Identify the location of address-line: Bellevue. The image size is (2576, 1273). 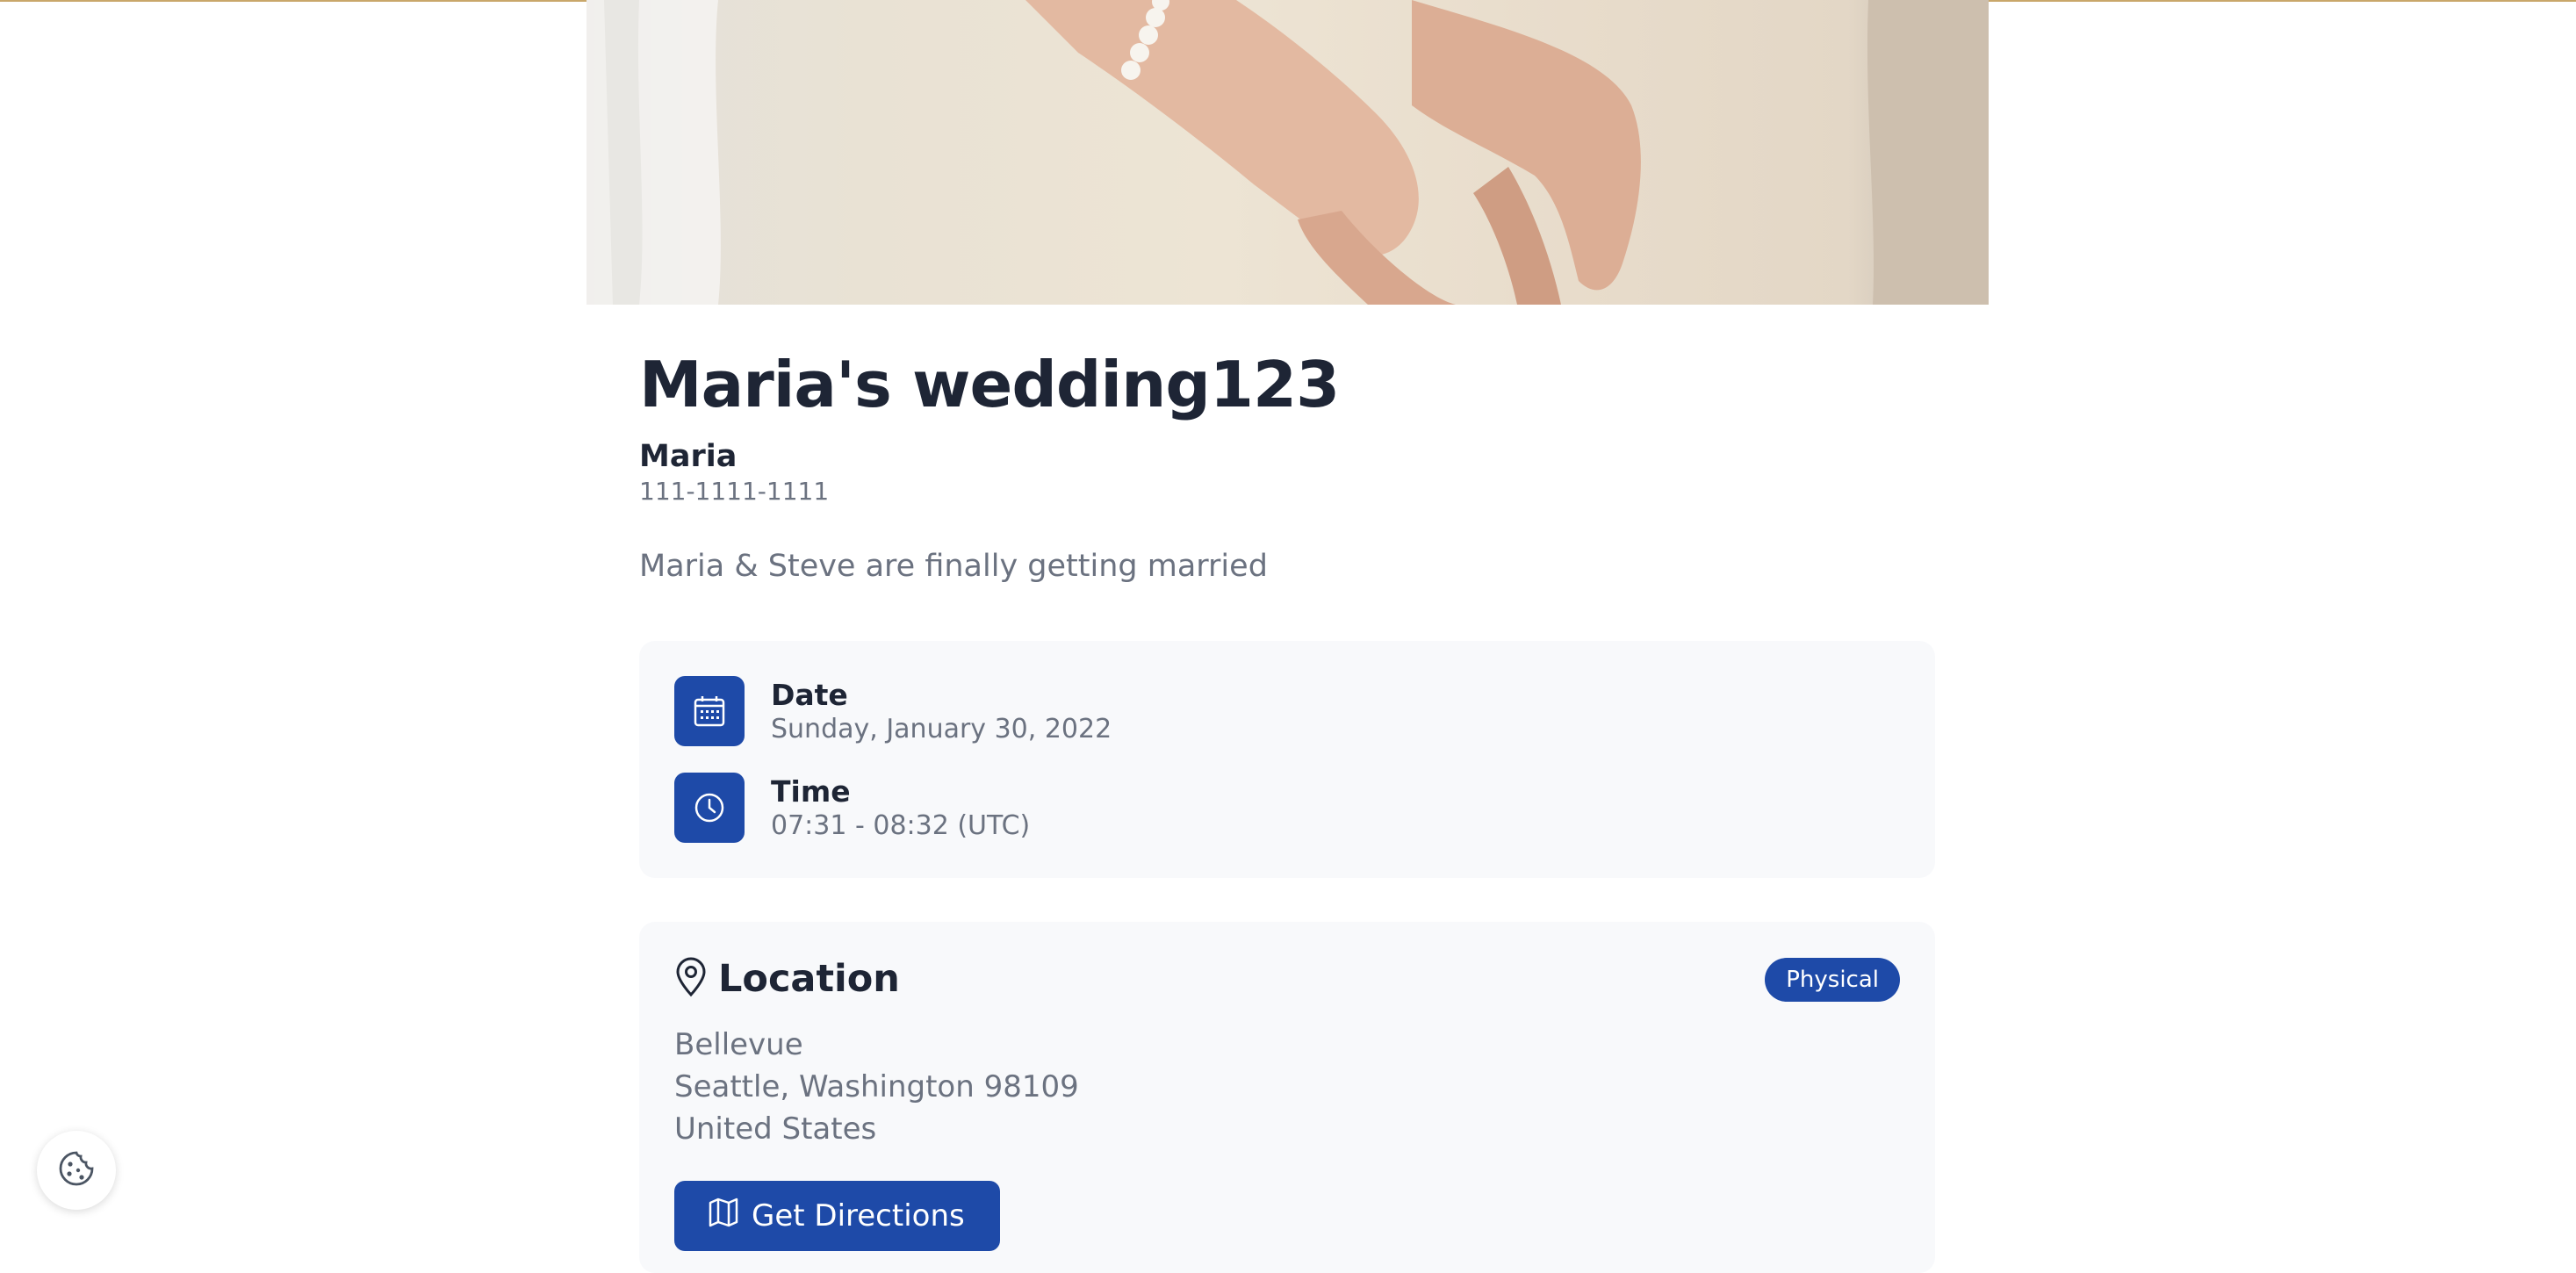
(738, 1044).